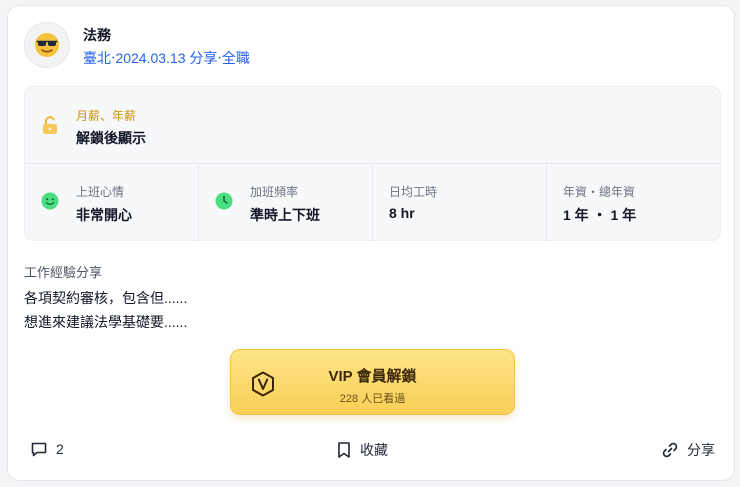  What do you see at coordinates (374, 450) in the screenshot?
I see `save-label: 收藏` at bounding box center [374, 450].